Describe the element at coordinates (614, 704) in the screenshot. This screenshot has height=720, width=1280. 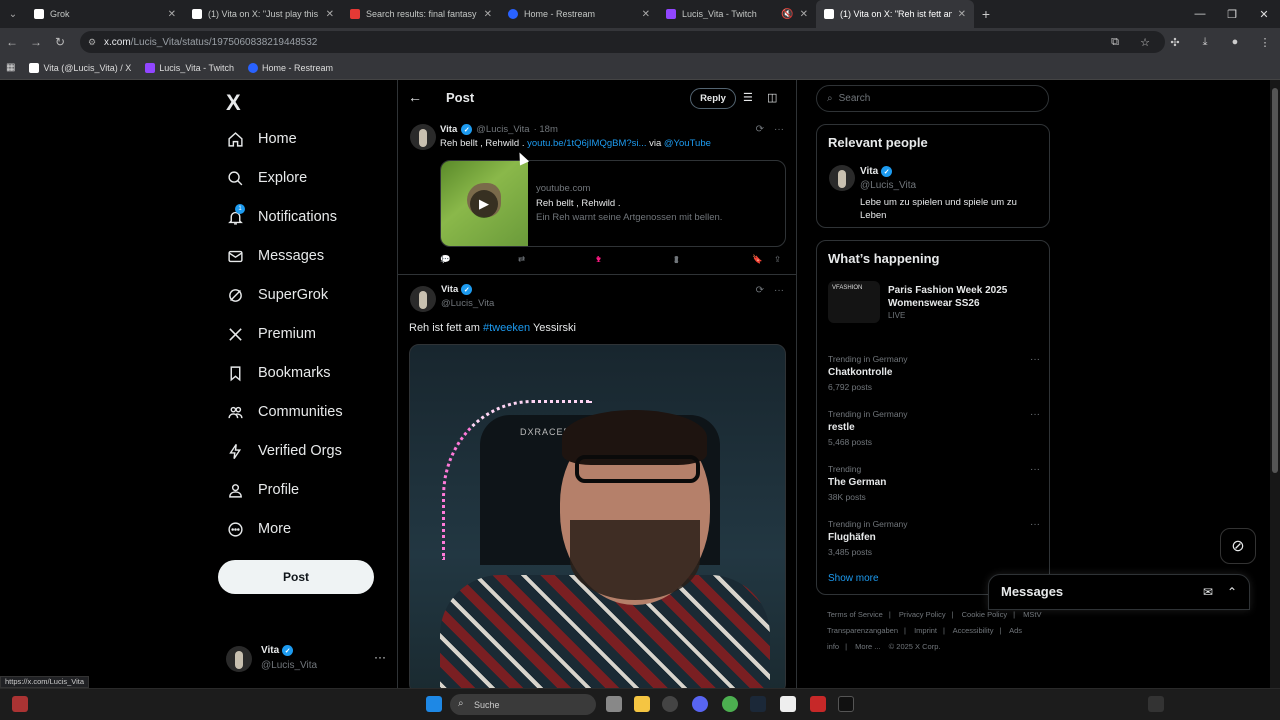
I see `task-view-icon` at that location.